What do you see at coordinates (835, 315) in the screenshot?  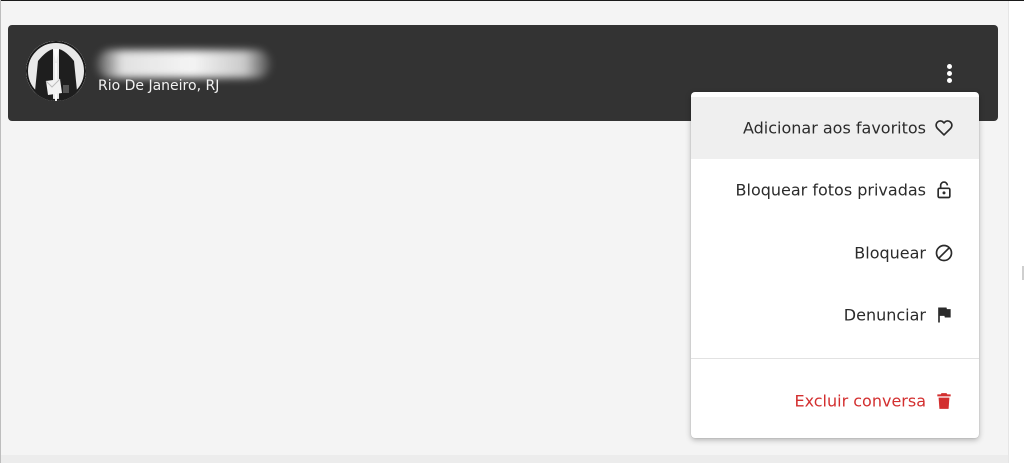 I see `menu-item-report: Denunciar` at bounding box center [835, 315].